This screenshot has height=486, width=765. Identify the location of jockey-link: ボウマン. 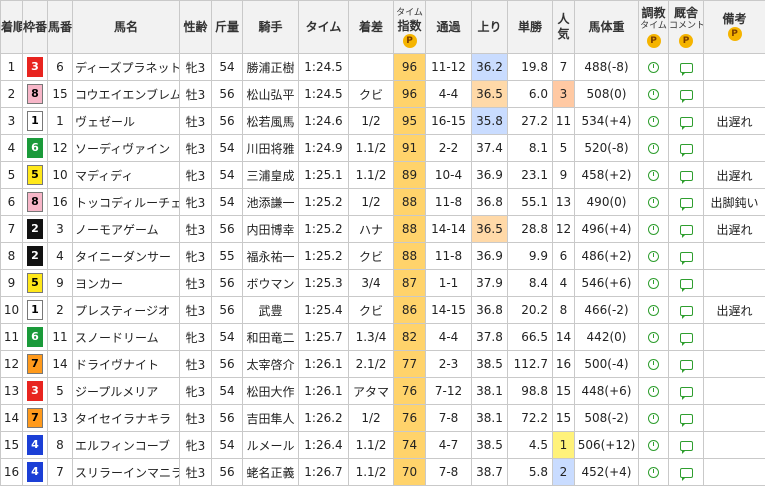
(270, 283).